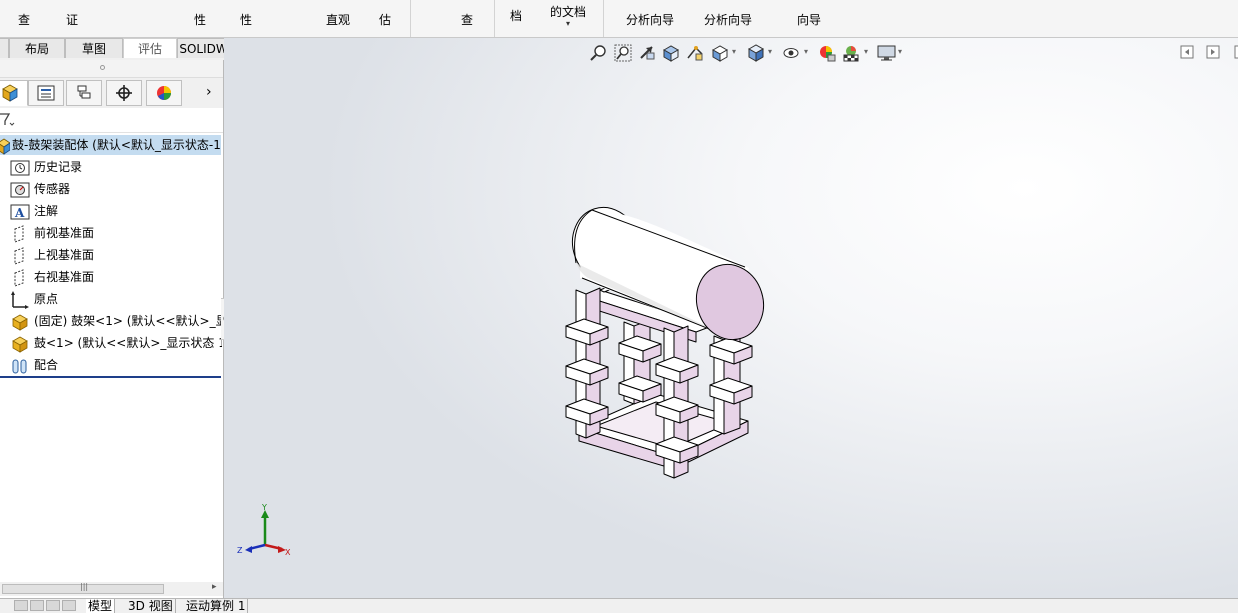 The height and width of the screenshot is (613, 1238). I want to click on tree-item-label: (固定) 鼓架<1> (默认<<默认>_显示, so click(128, 321).